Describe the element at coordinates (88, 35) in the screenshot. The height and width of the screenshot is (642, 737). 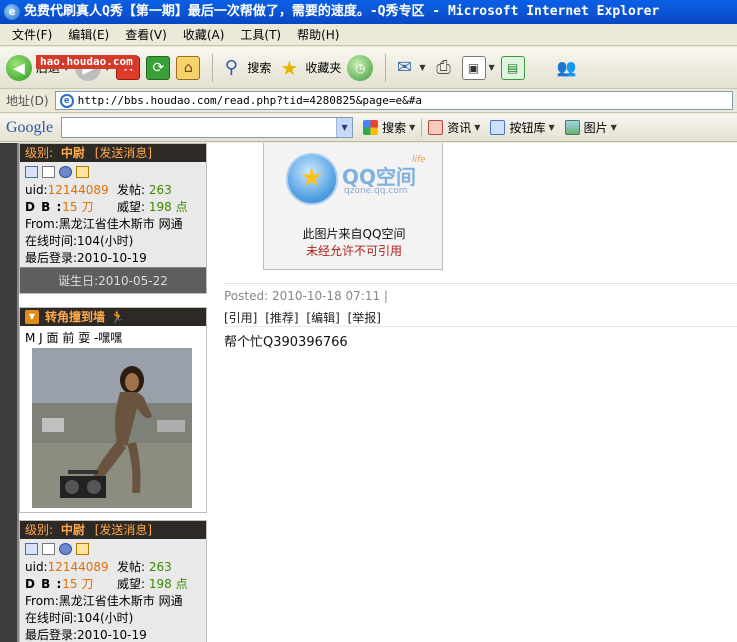
I see `menu-edit: 编辑(E)` at that location.